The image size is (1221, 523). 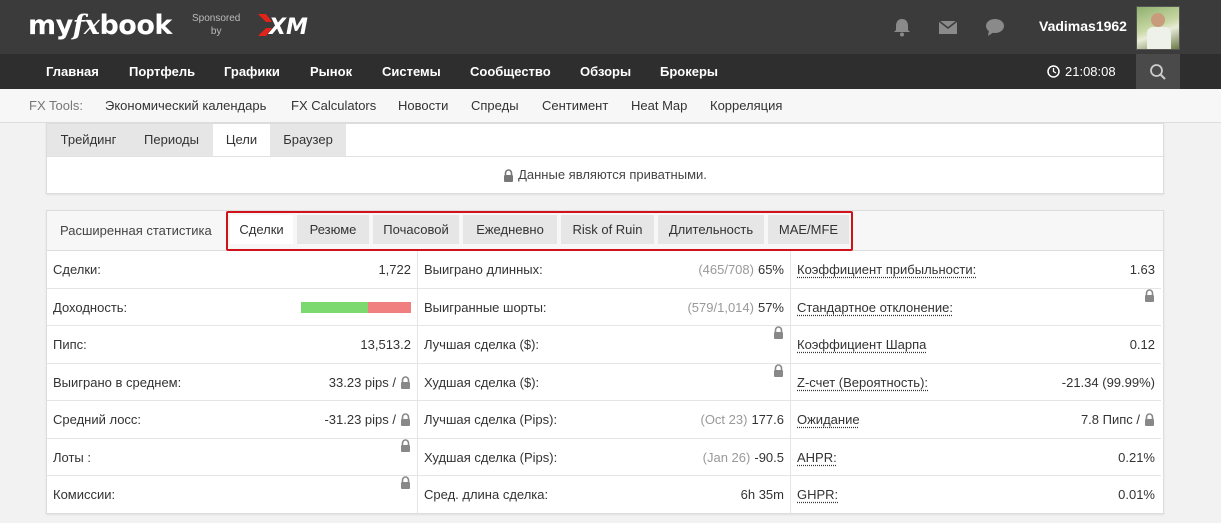 What do you see at coordinates (976, 420) in the screenshot?
I see `stat-row-expectancy: Ожидание 7.8 Пипс /` at bounding box center [976, 420].